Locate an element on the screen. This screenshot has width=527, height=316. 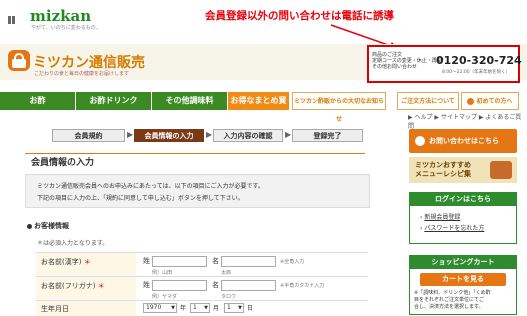
kana-hint-halfwidth: ※半角カタカナ入力 is located at coordinates (302, 286).